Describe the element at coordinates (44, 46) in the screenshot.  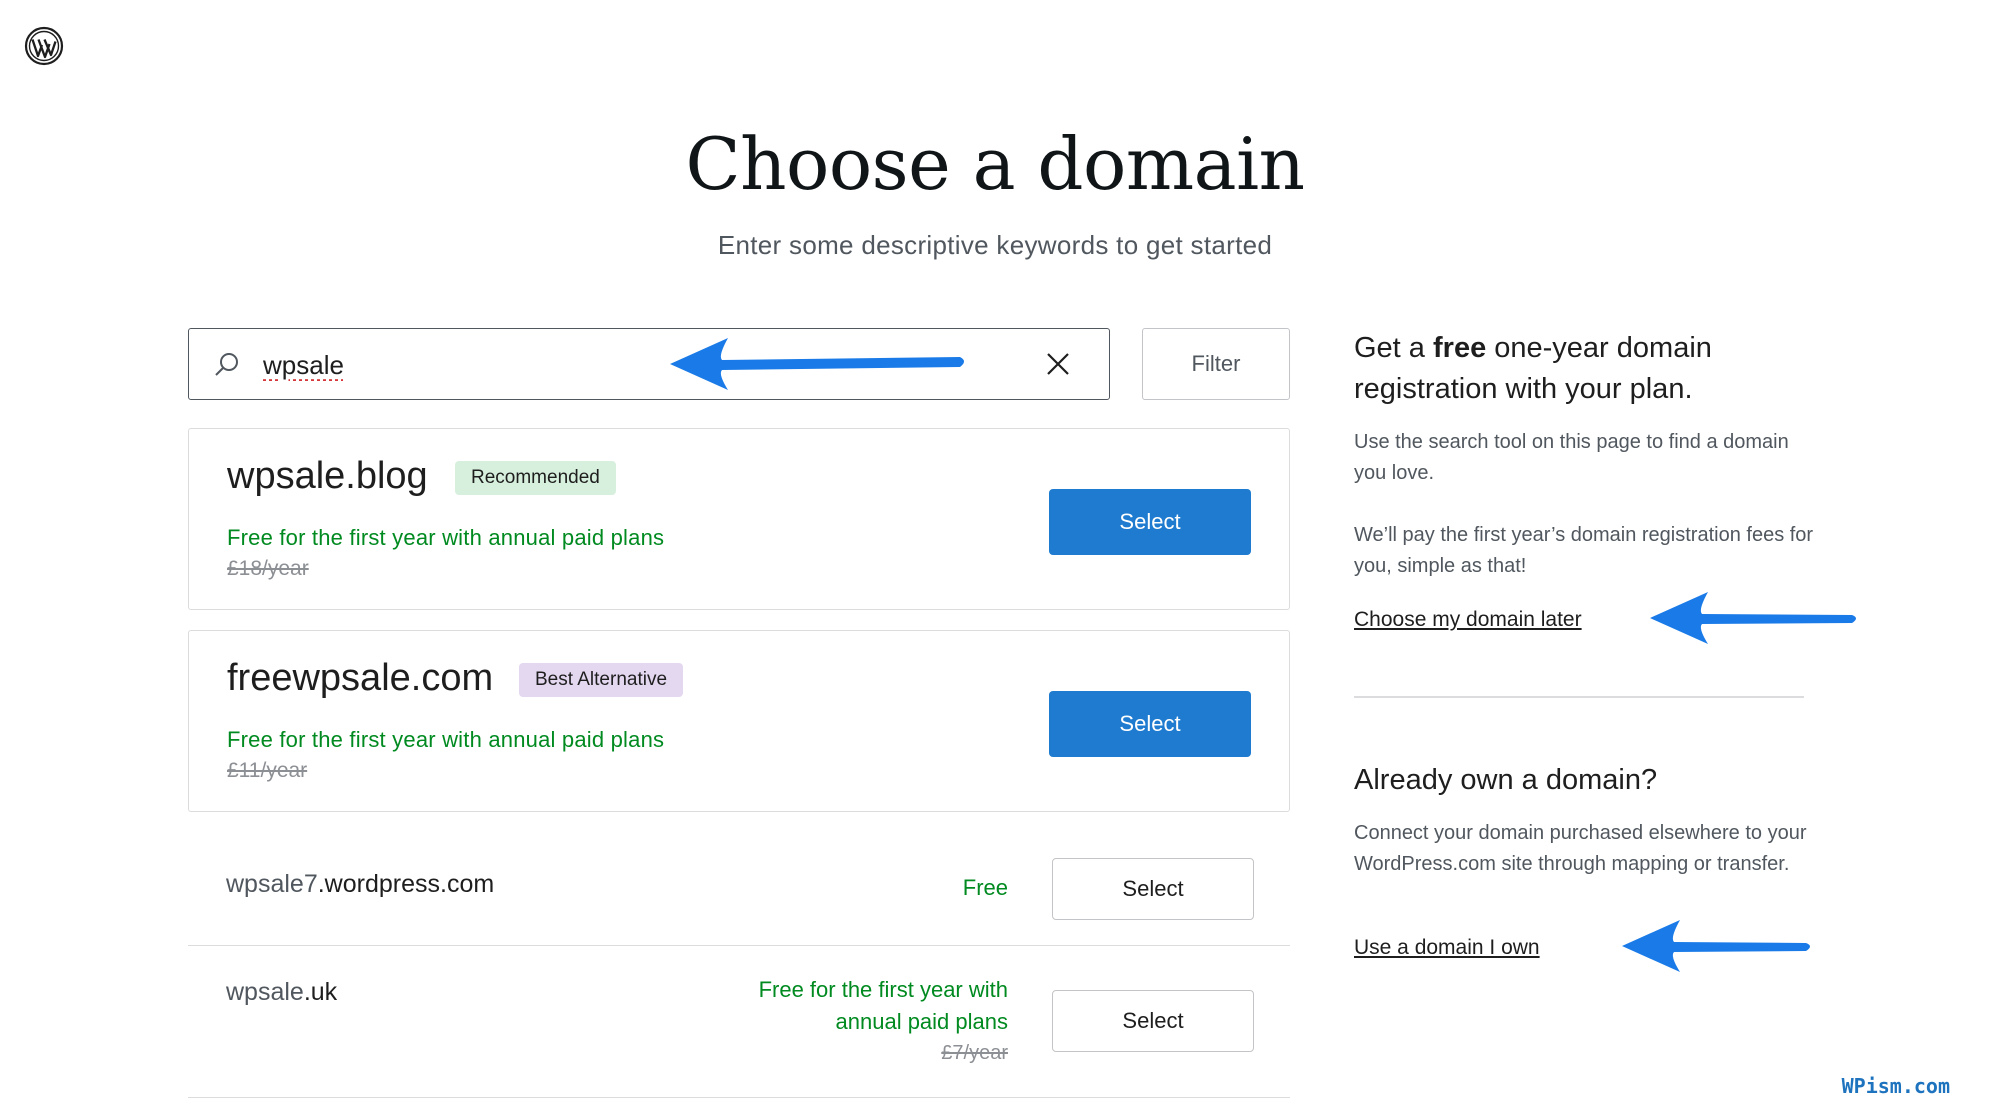
I see `wordpress-logo-icon` at that location.